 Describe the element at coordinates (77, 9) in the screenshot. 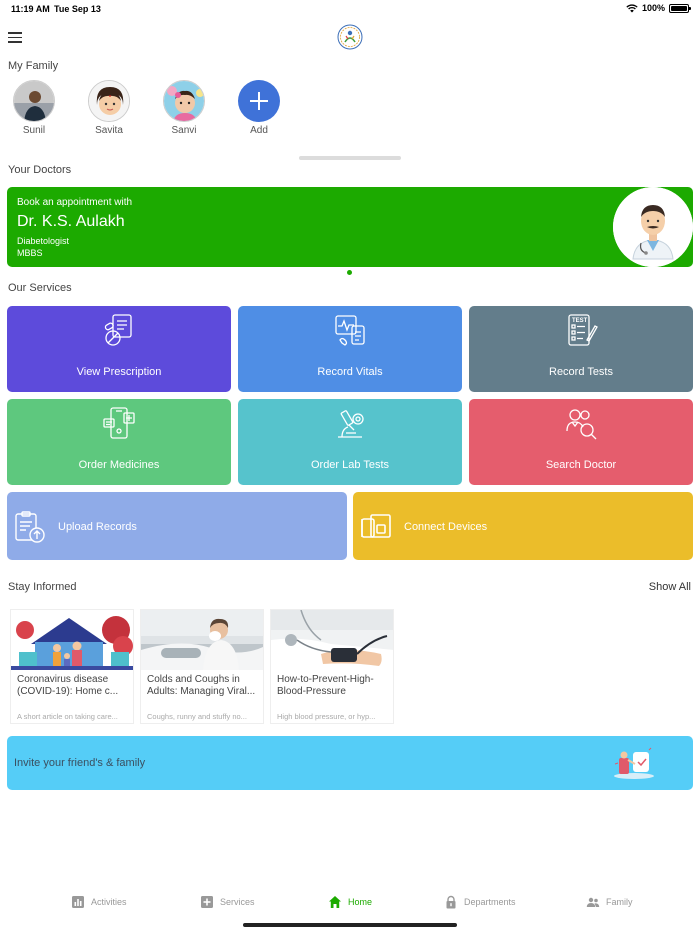

I see `status-date: Tue Sep 13` at that location.